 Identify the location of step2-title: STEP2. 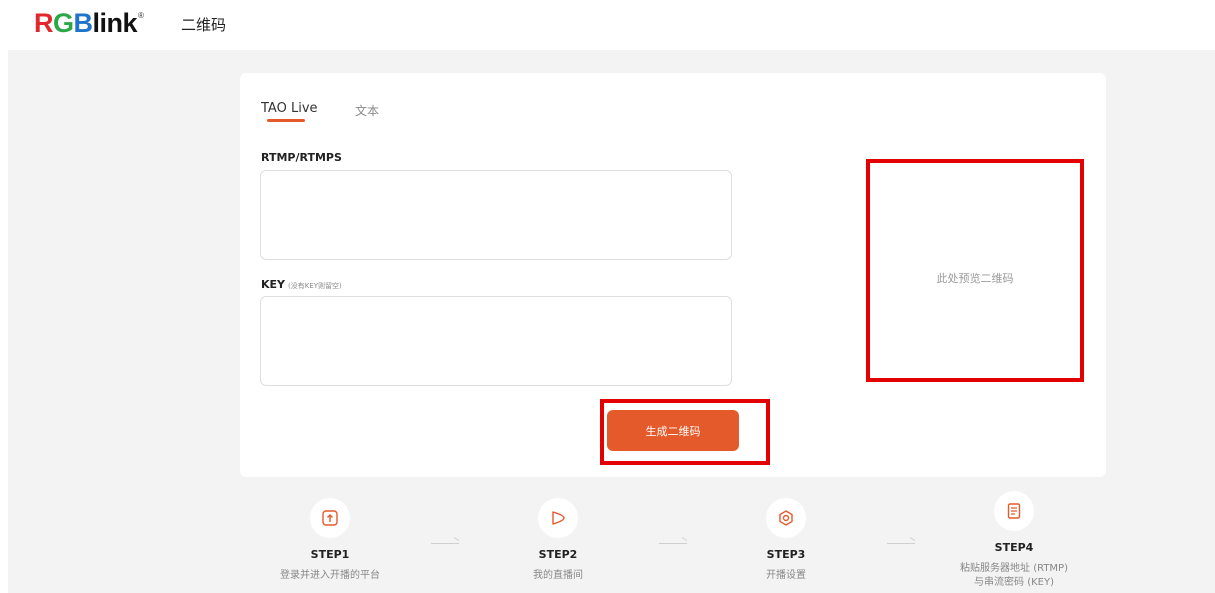
(558, 554).